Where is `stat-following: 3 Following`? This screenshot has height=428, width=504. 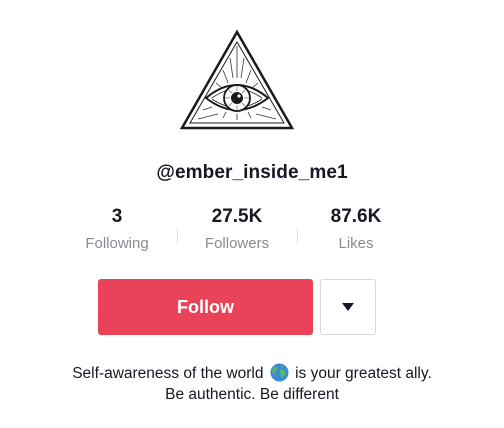
stat-following: 3 Following is located at coordinates (117, 229).